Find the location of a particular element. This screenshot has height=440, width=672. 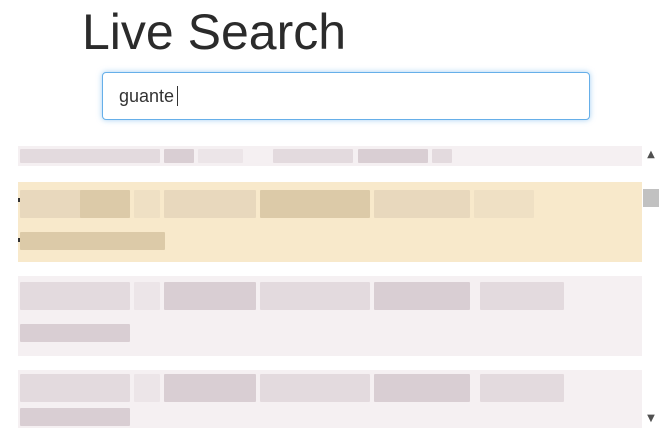

search-input is located at coordinates (346, 96).